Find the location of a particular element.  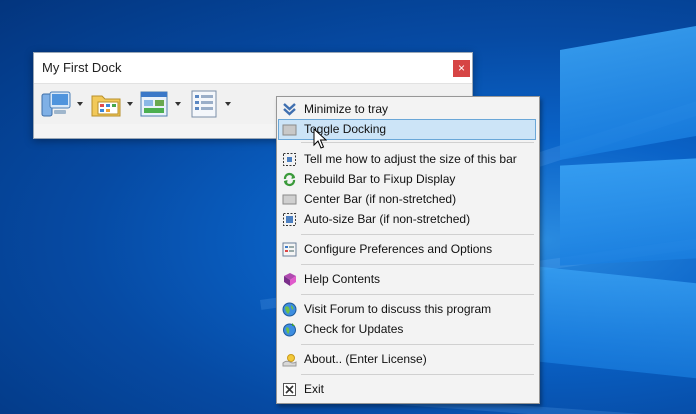

update-globe-icon is located at coordinates (289, 330).